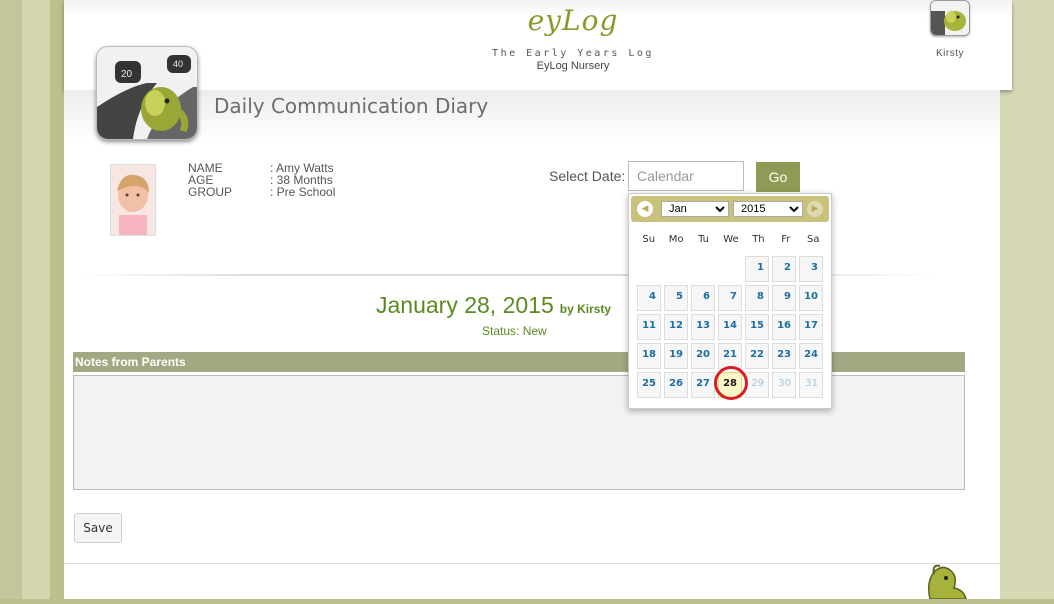 The height and width of the screenshot is (604, 1054). I want to click on chevron-right-icon: ▶, so click(815, 209).